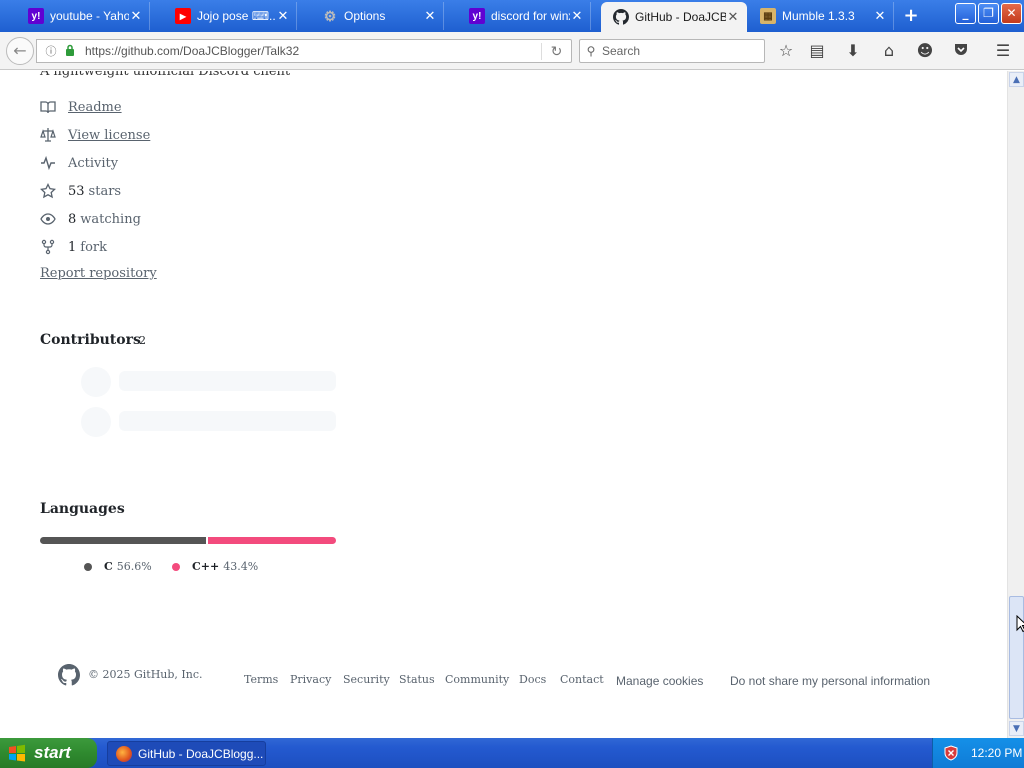  I want to click on forks-count: 1, so click(72, 247).